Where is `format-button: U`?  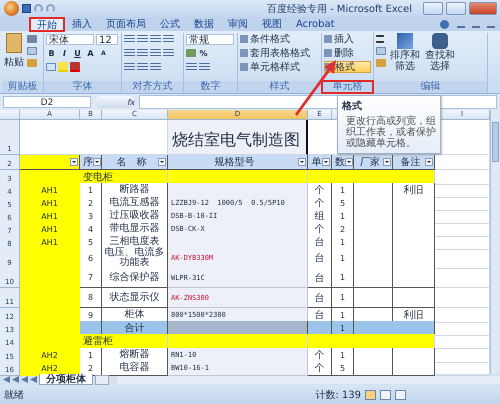
format-button: U is located at coordinates (77, 53).